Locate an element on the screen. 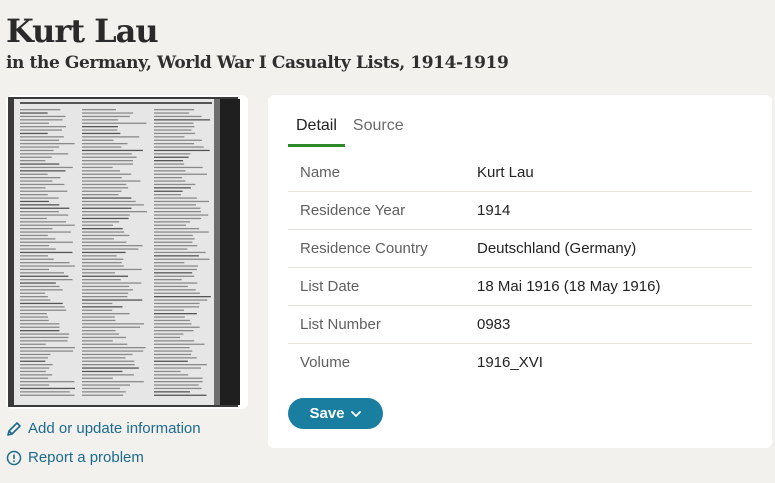  detail-label: Residence Year is located at coordinates (353, 210).